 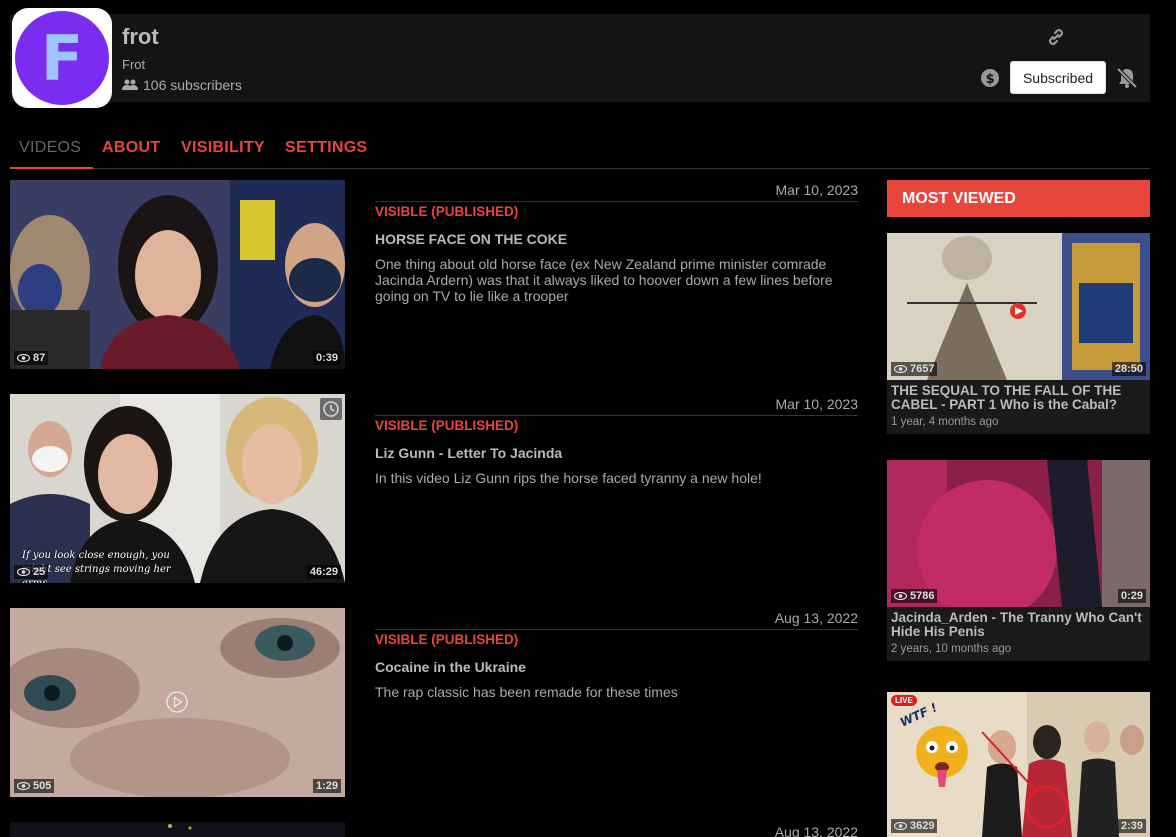 What do you see at coordinates (42, 786) in the screenshot?
I see `view-count-text: 505` at bounding box center [42, 786].